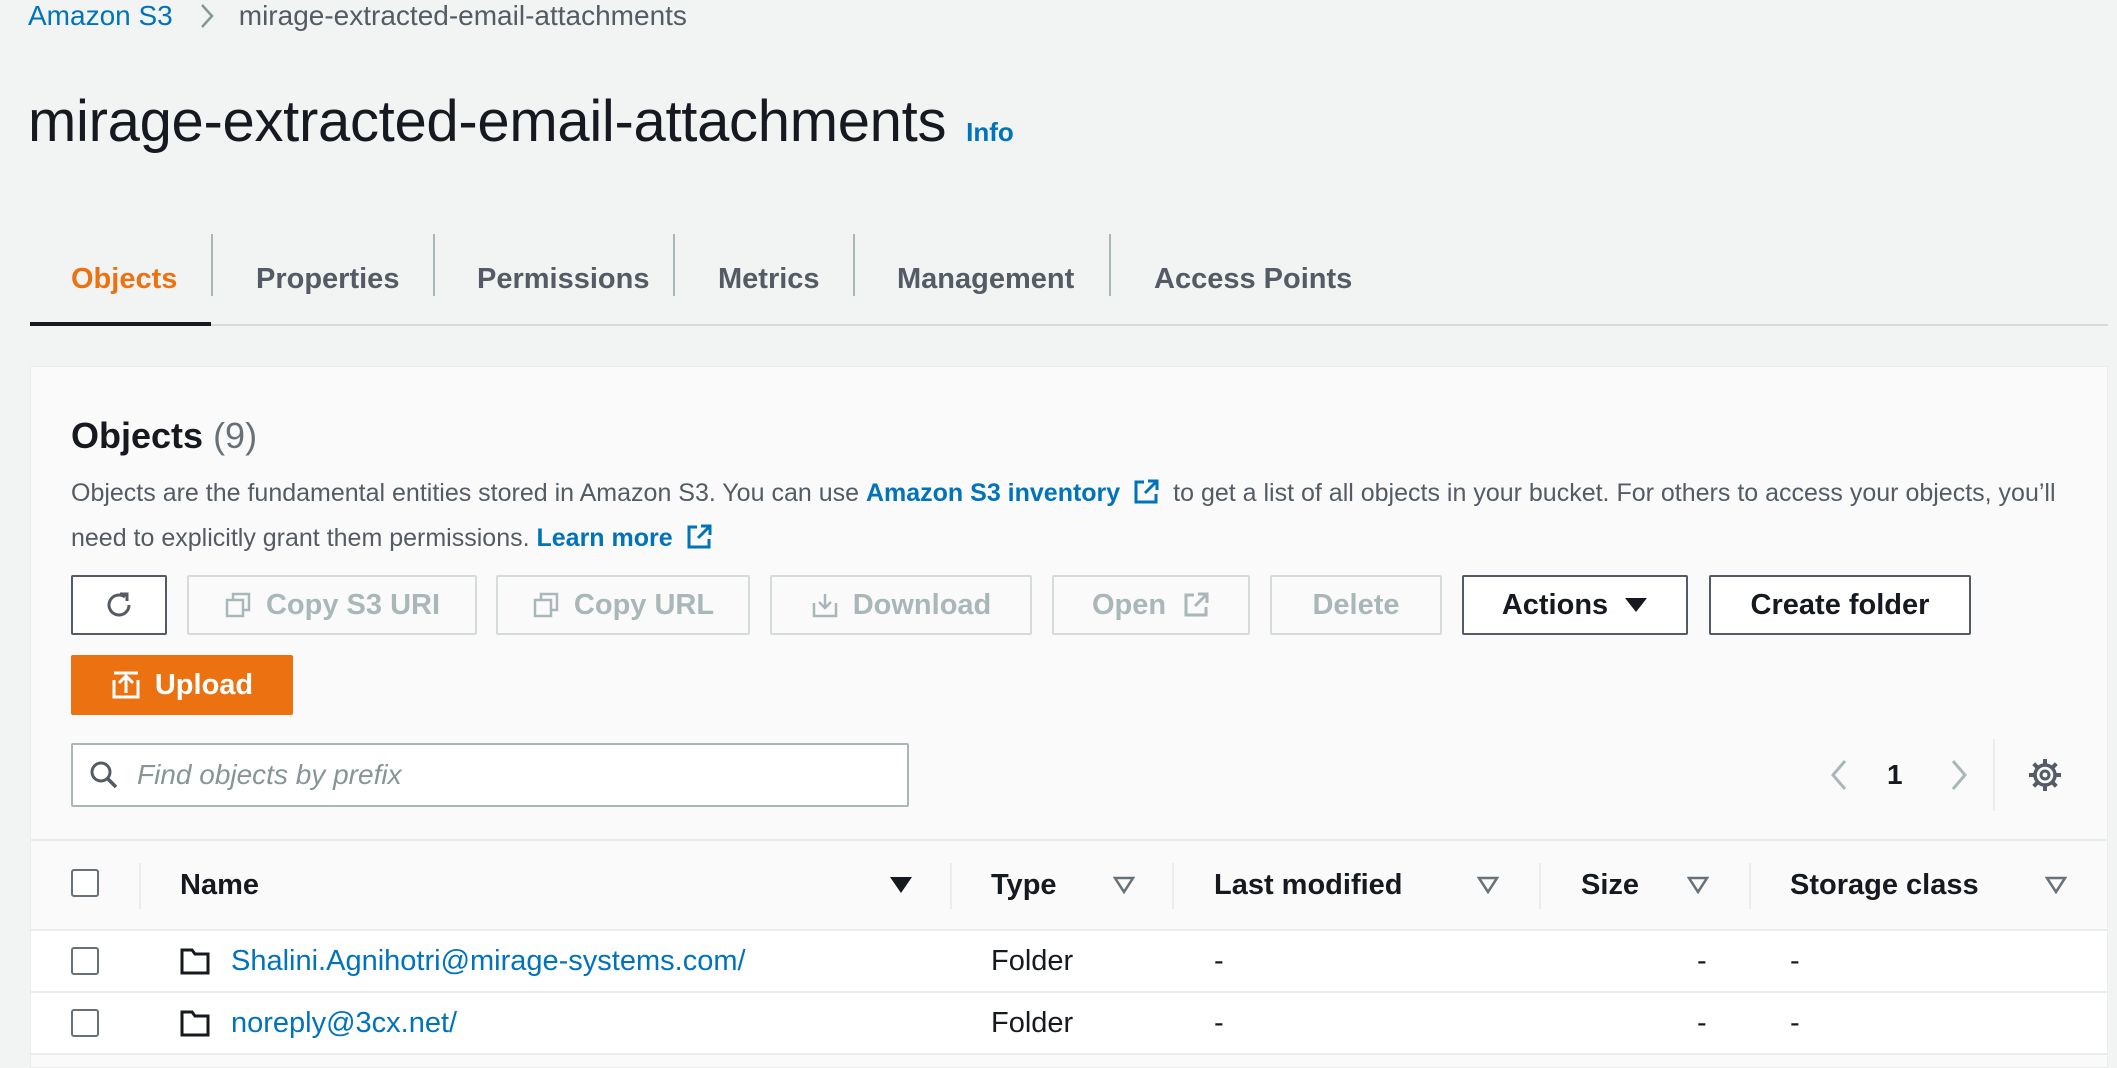  I want to click on download-icon, so click(825, 605).